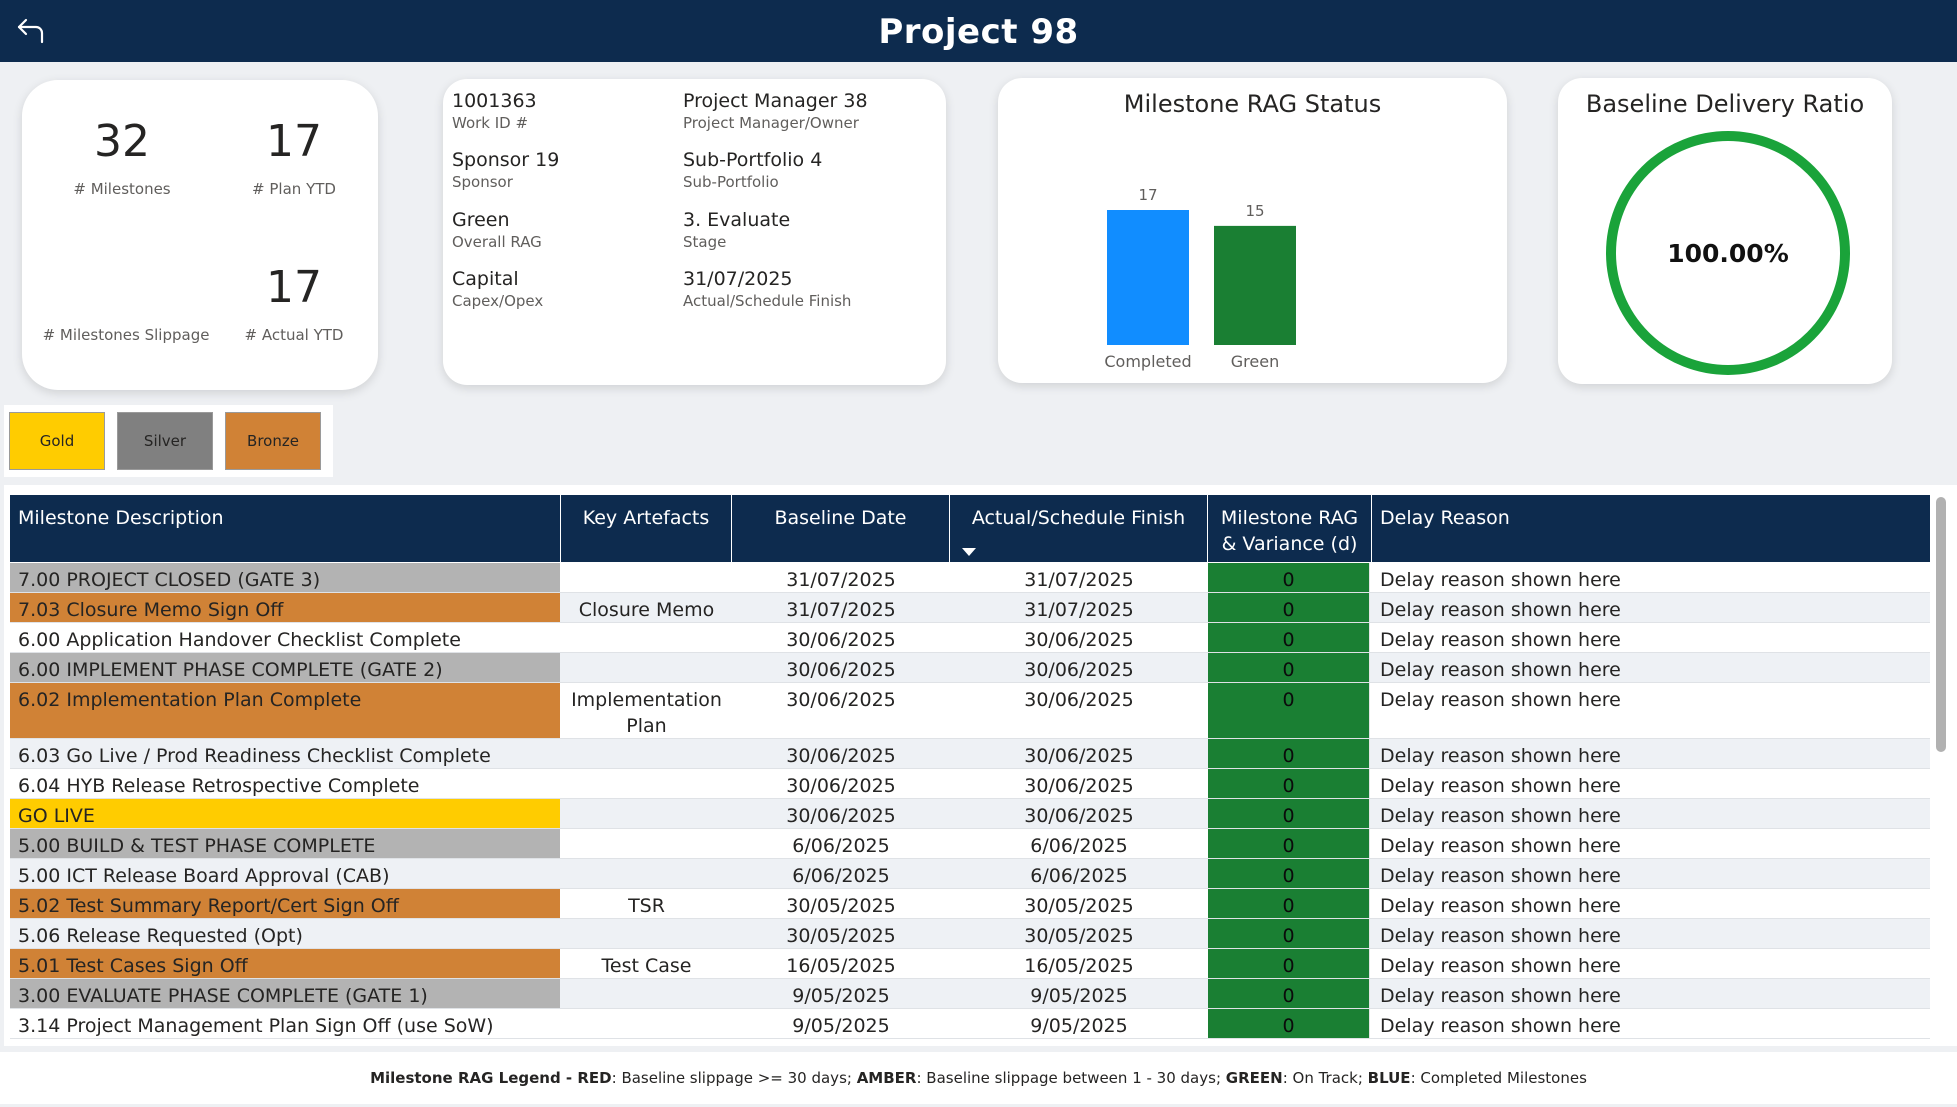 The height and width of the screenshot is (1107, 1957). Describe the element at coordinates (1200, 278) in the screenshot. I see `milestone-rag-chart: 17 Completed 15 Green` at that location.